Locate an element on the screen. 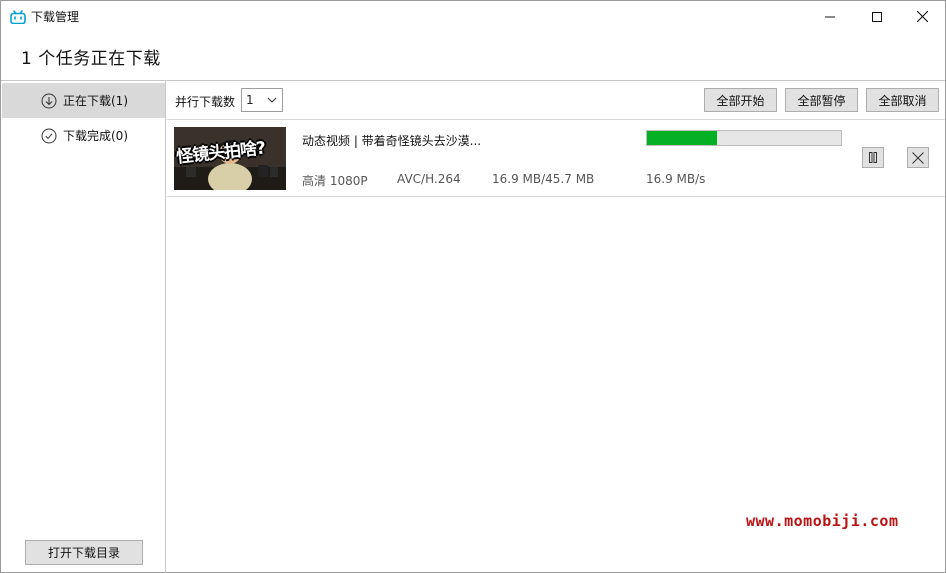 The height and width of the screenshot is (573, 946). sidebar-item-downloading: 正在下载(1) is located at coordinates (83, 100).